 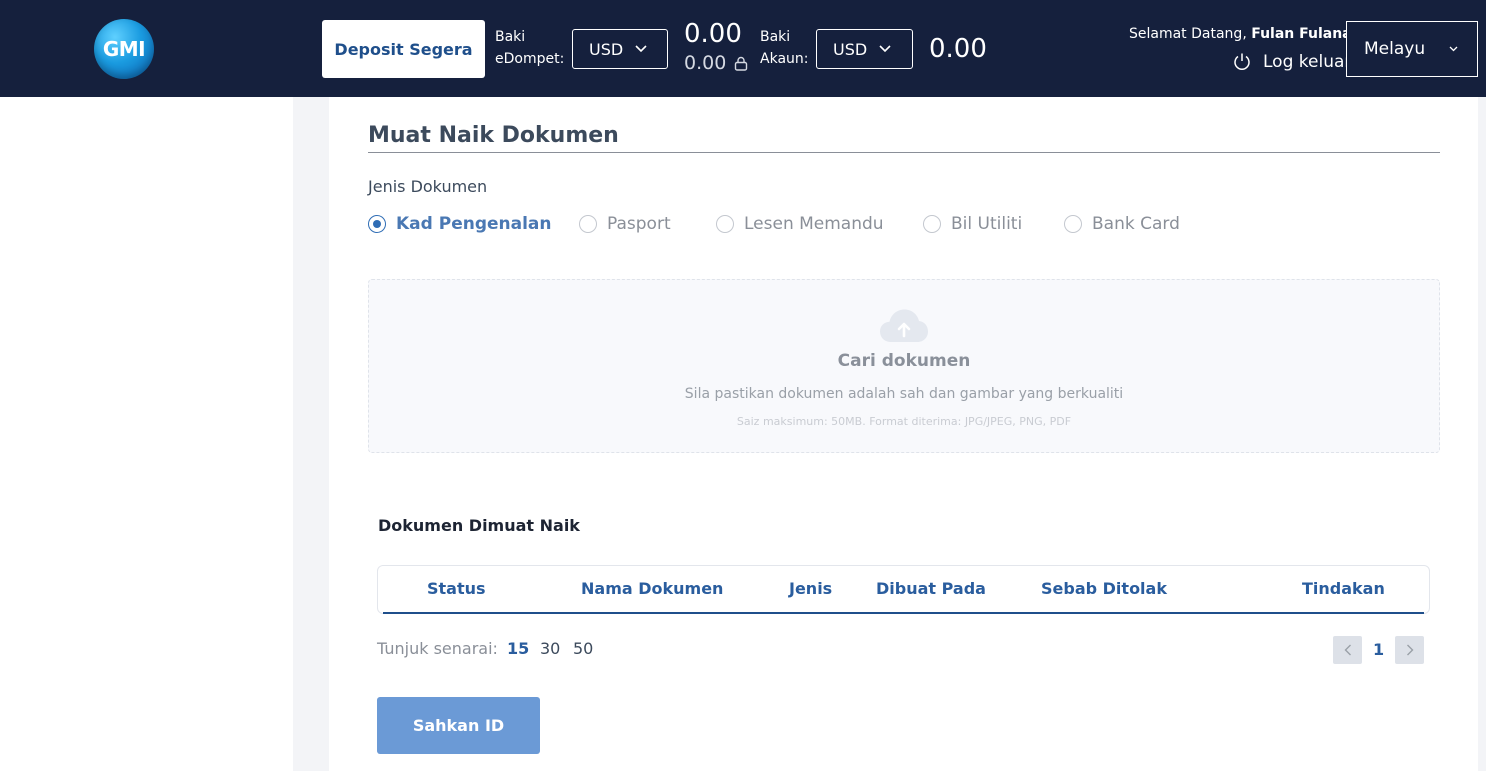 I want to click on logout-button: Log keluar, so click(x=1291, y=62).